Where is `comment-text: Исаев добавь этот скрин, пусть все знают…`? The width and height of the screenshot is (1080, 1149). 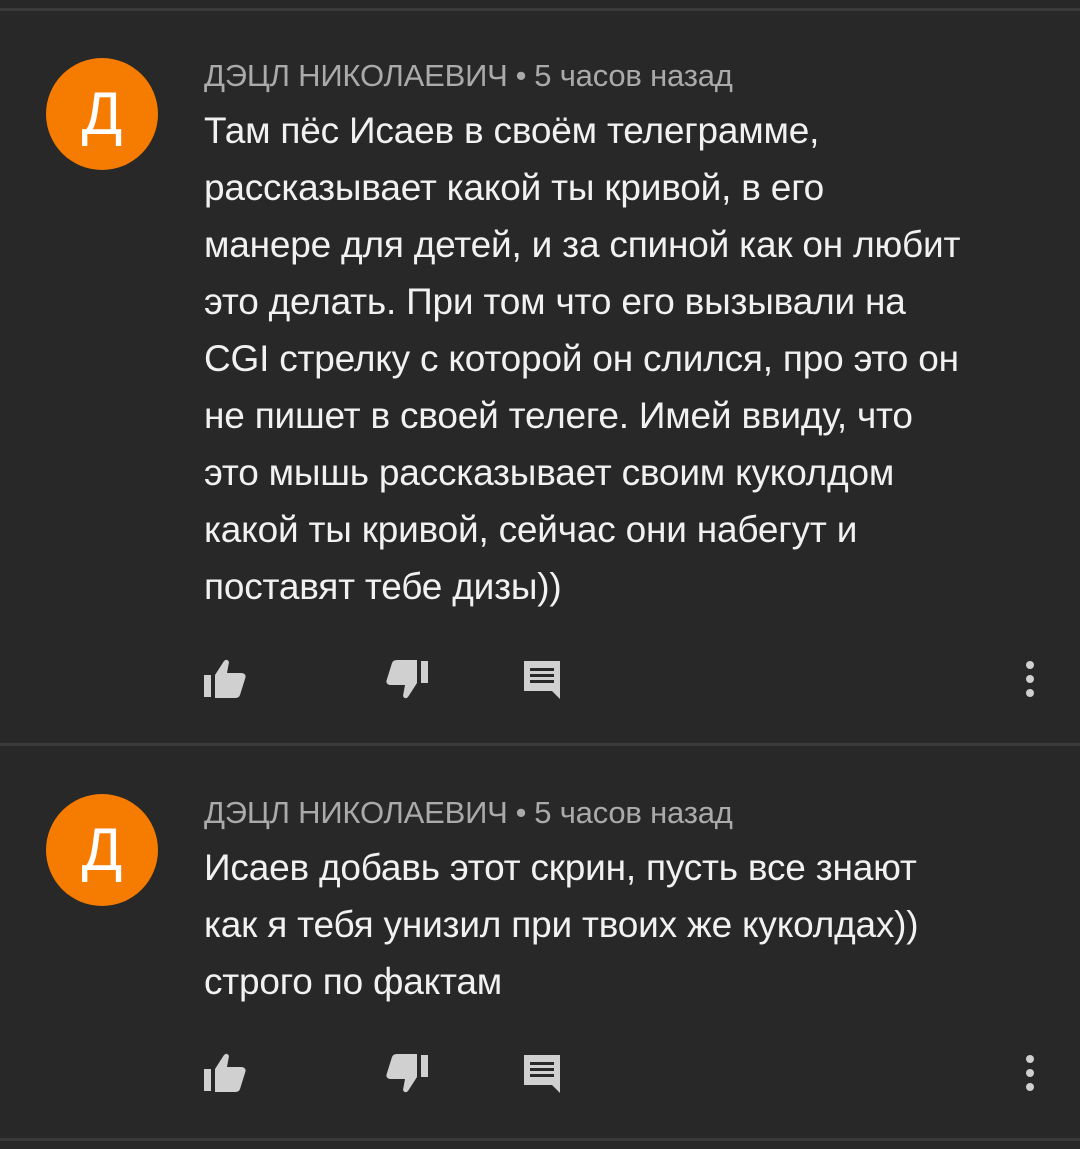
comment-text: Исаев добавь этот скрин, пусть все знают… is located at coordinates (561, 924).